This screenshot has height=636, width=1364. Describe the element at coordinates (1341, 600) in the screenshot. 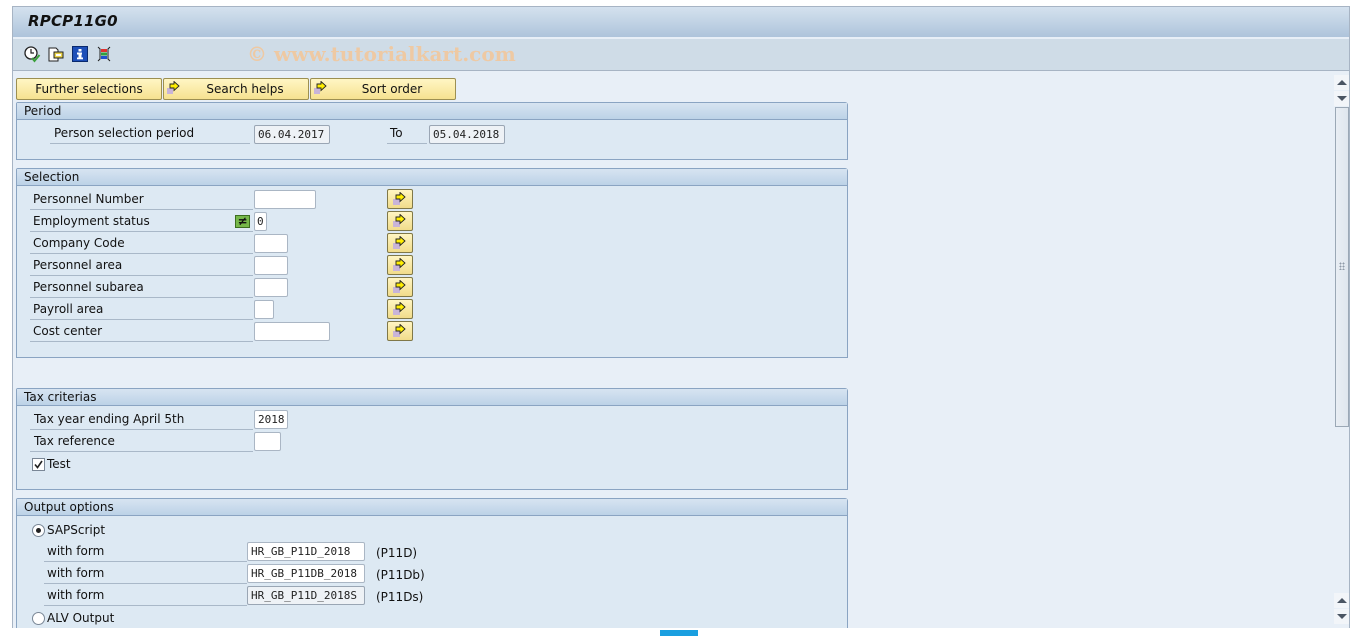

I see `scroll-up-bottom-icon` at that location.